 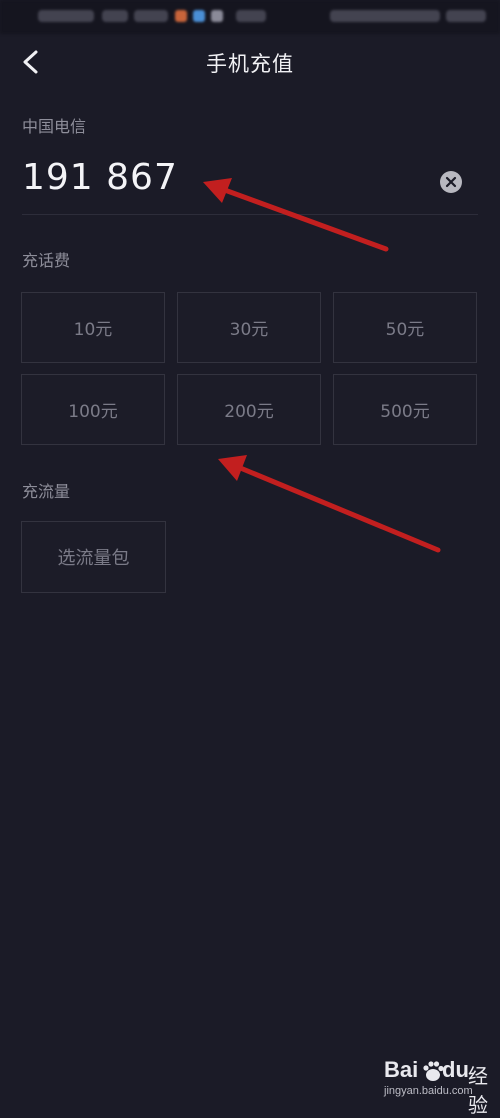 I want to click on status-misc-icon, so click(x=251, y=16).